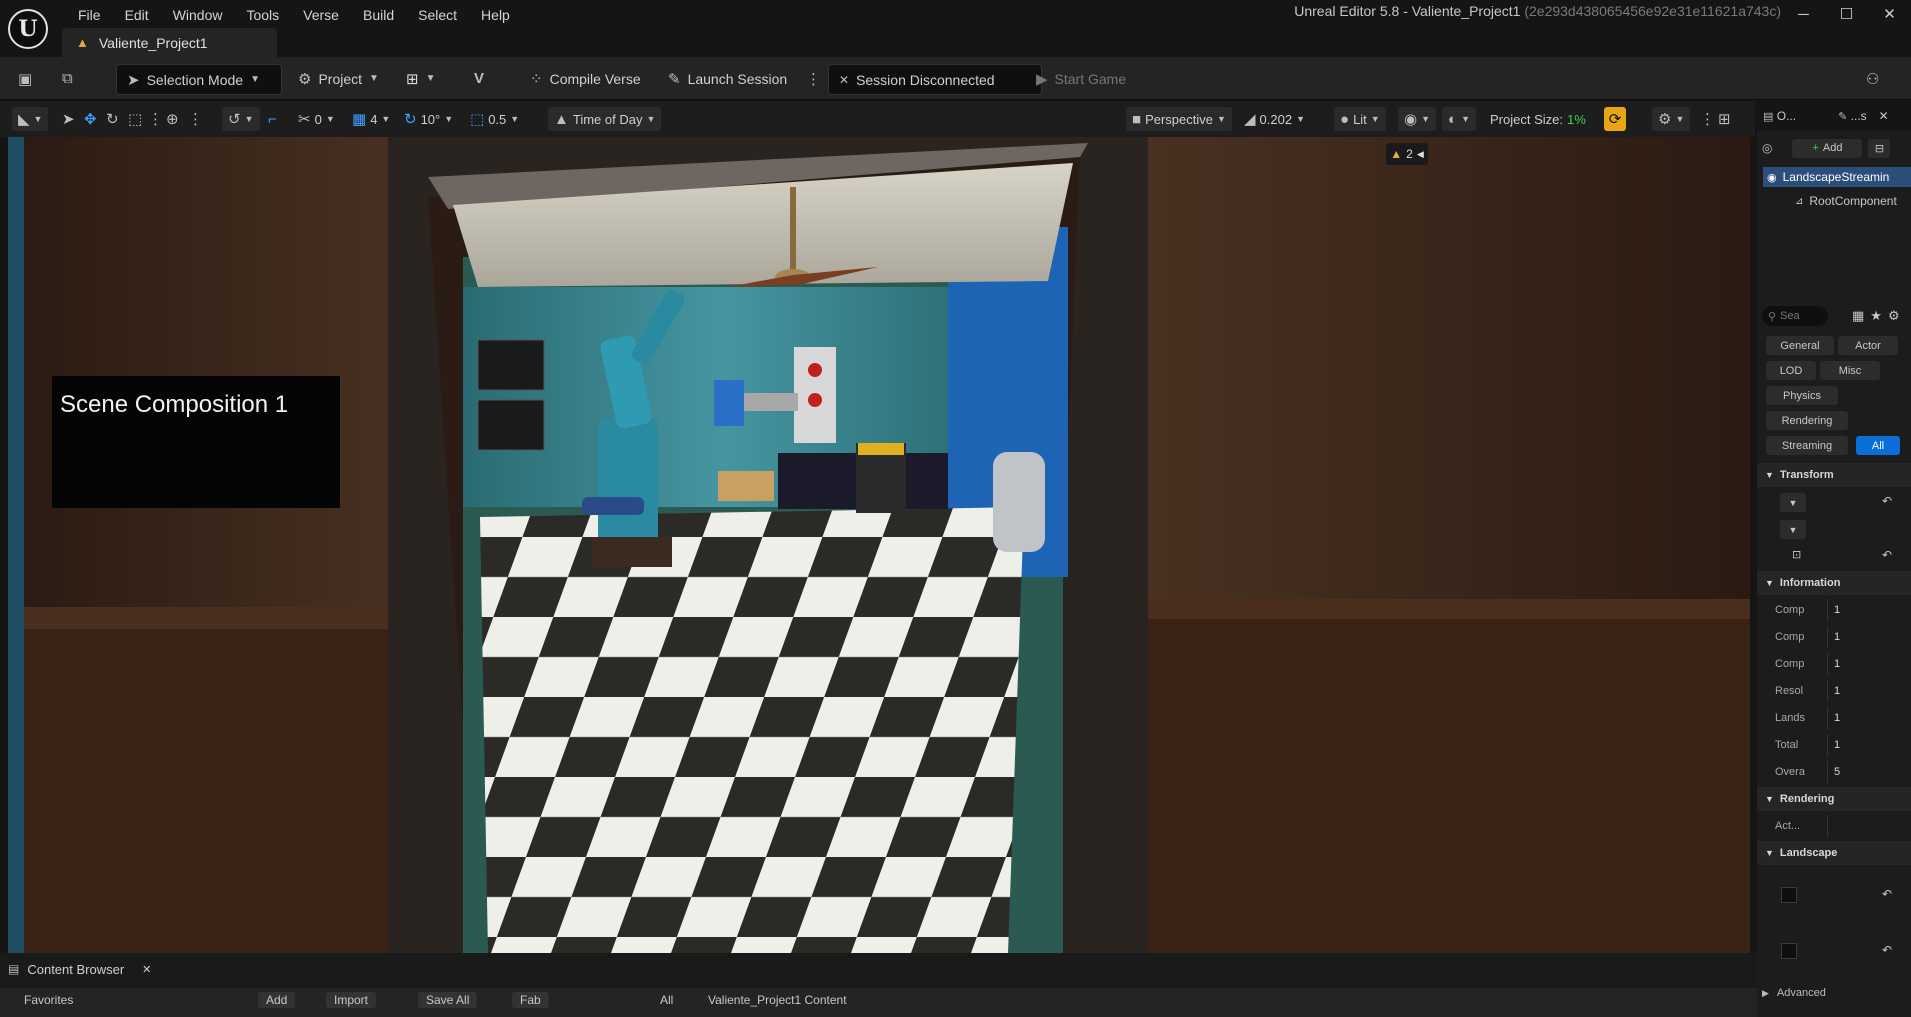 This screenshot has width=1911, height=1017. Describe the element at coordinates (241, 119) in the screenshot. I see `surface-snap-dropdown: ↺ ▼` at that location.